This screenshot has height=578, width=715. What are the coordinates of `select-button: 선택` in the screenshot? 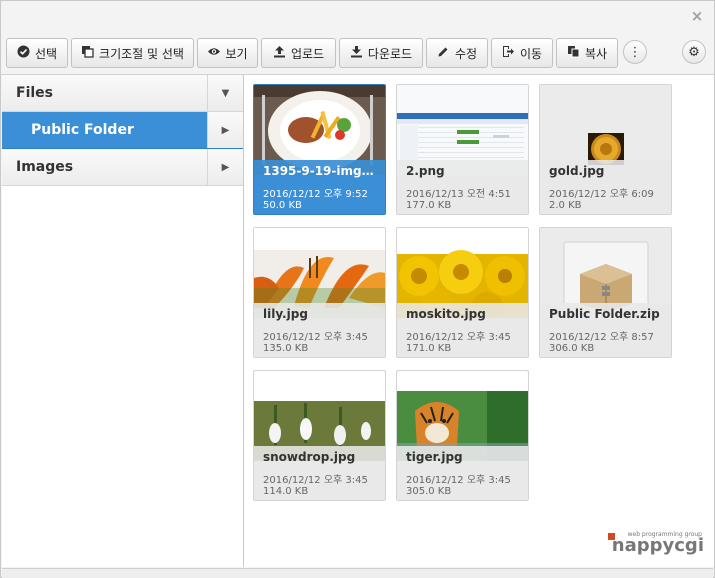 It's located at (37, 53).